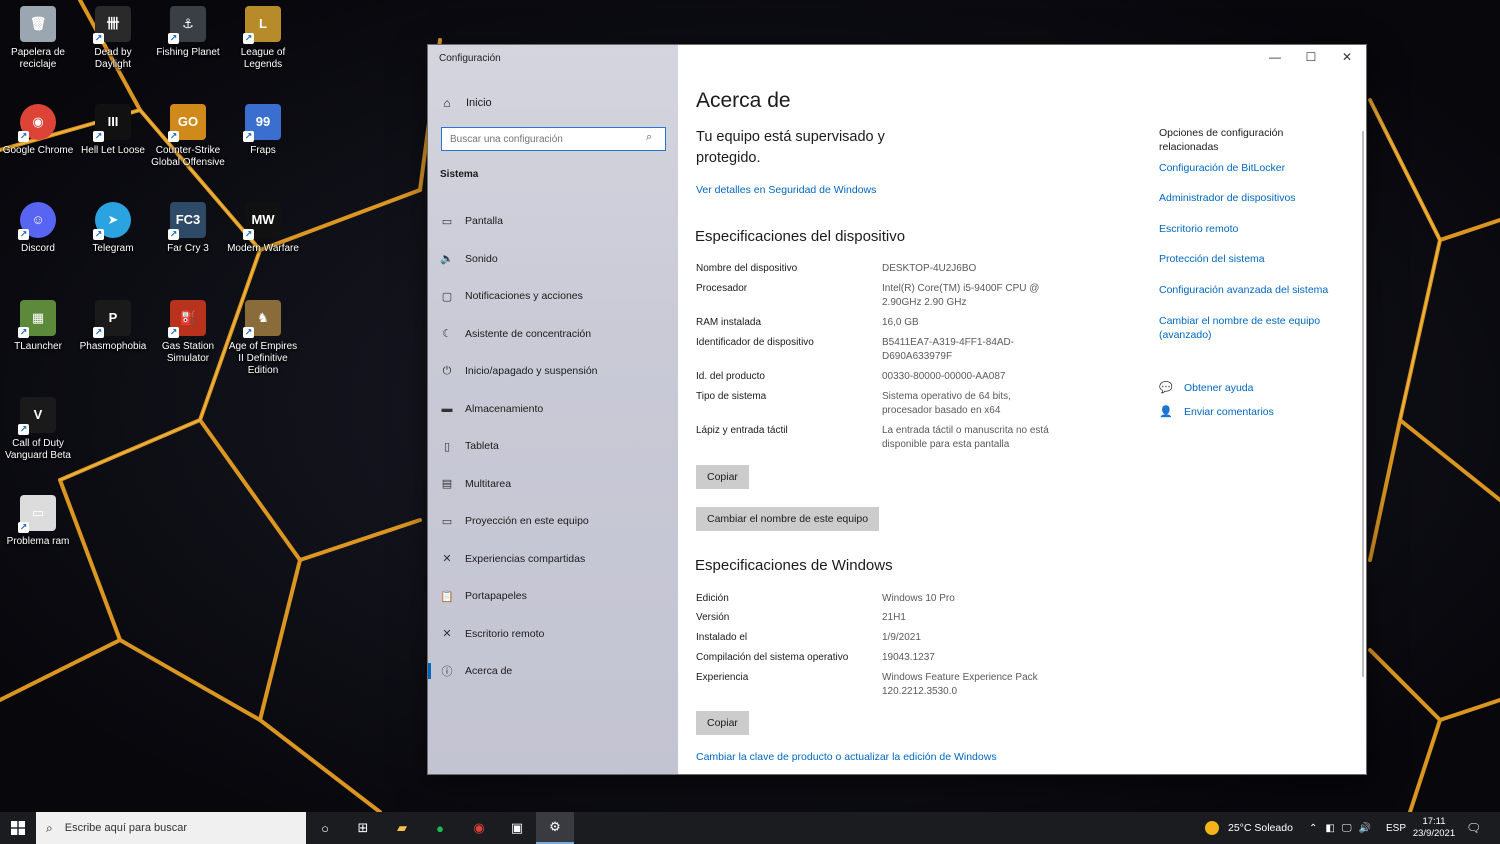  Describe the element at coordinates (553, 139) in the screenshot. I see `settings-search-input` at that location.